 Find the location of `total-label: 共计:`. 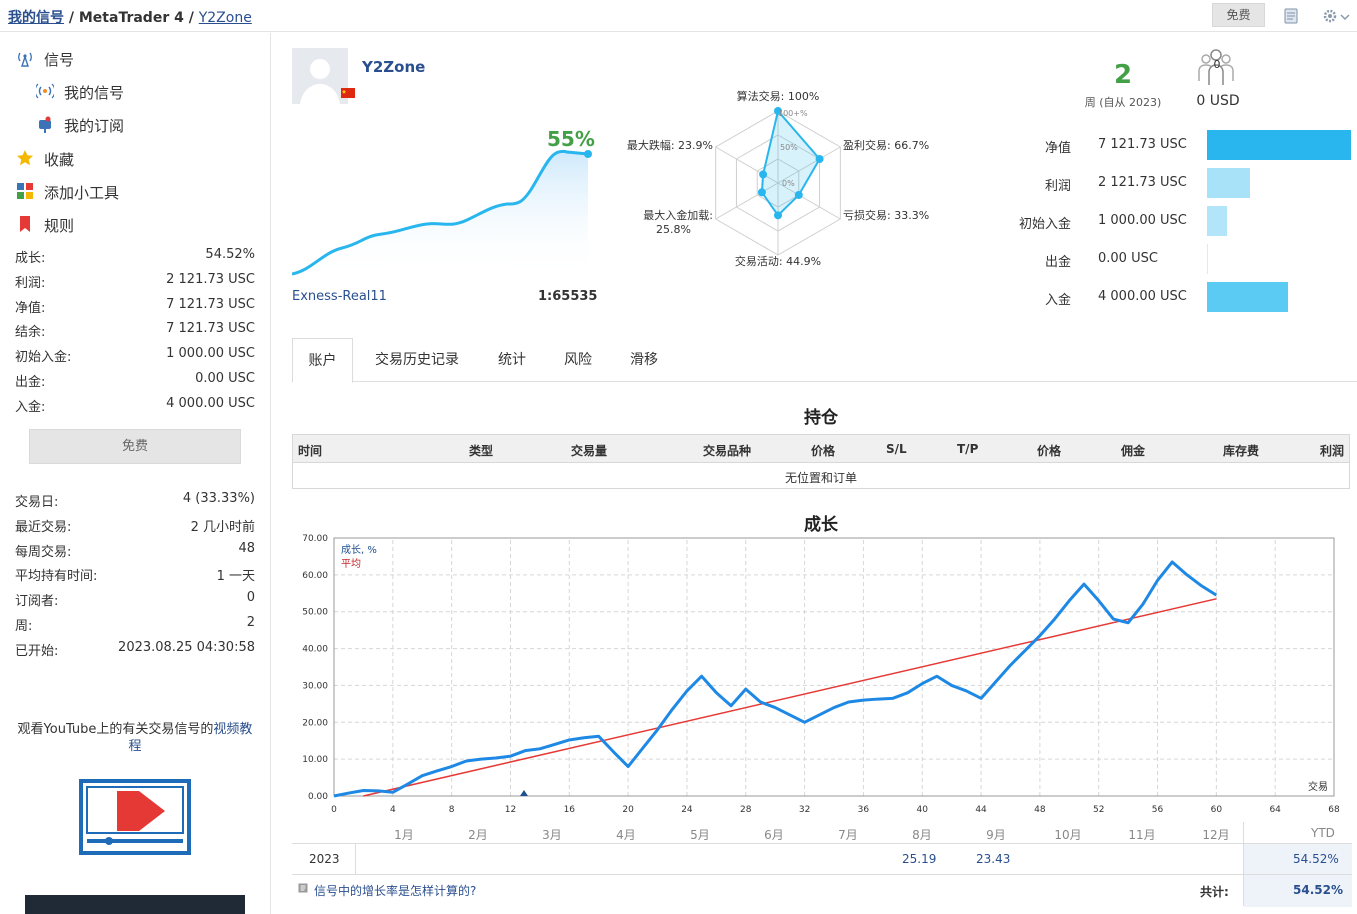

total-label: 共计: is located at coordinates (1214, 892).